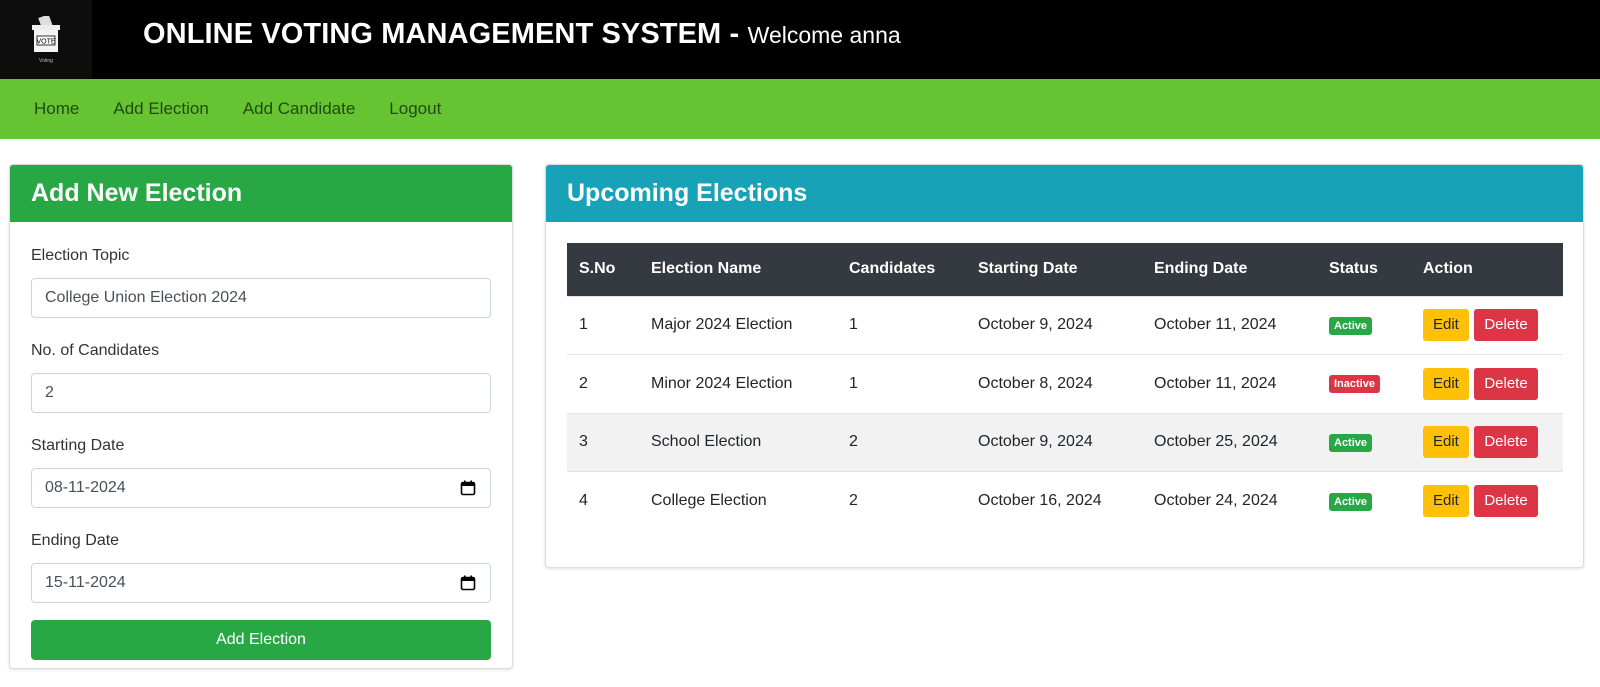 The image size is (1600, 687). I want to click on logo-caption: Voting, so click(46, 60).